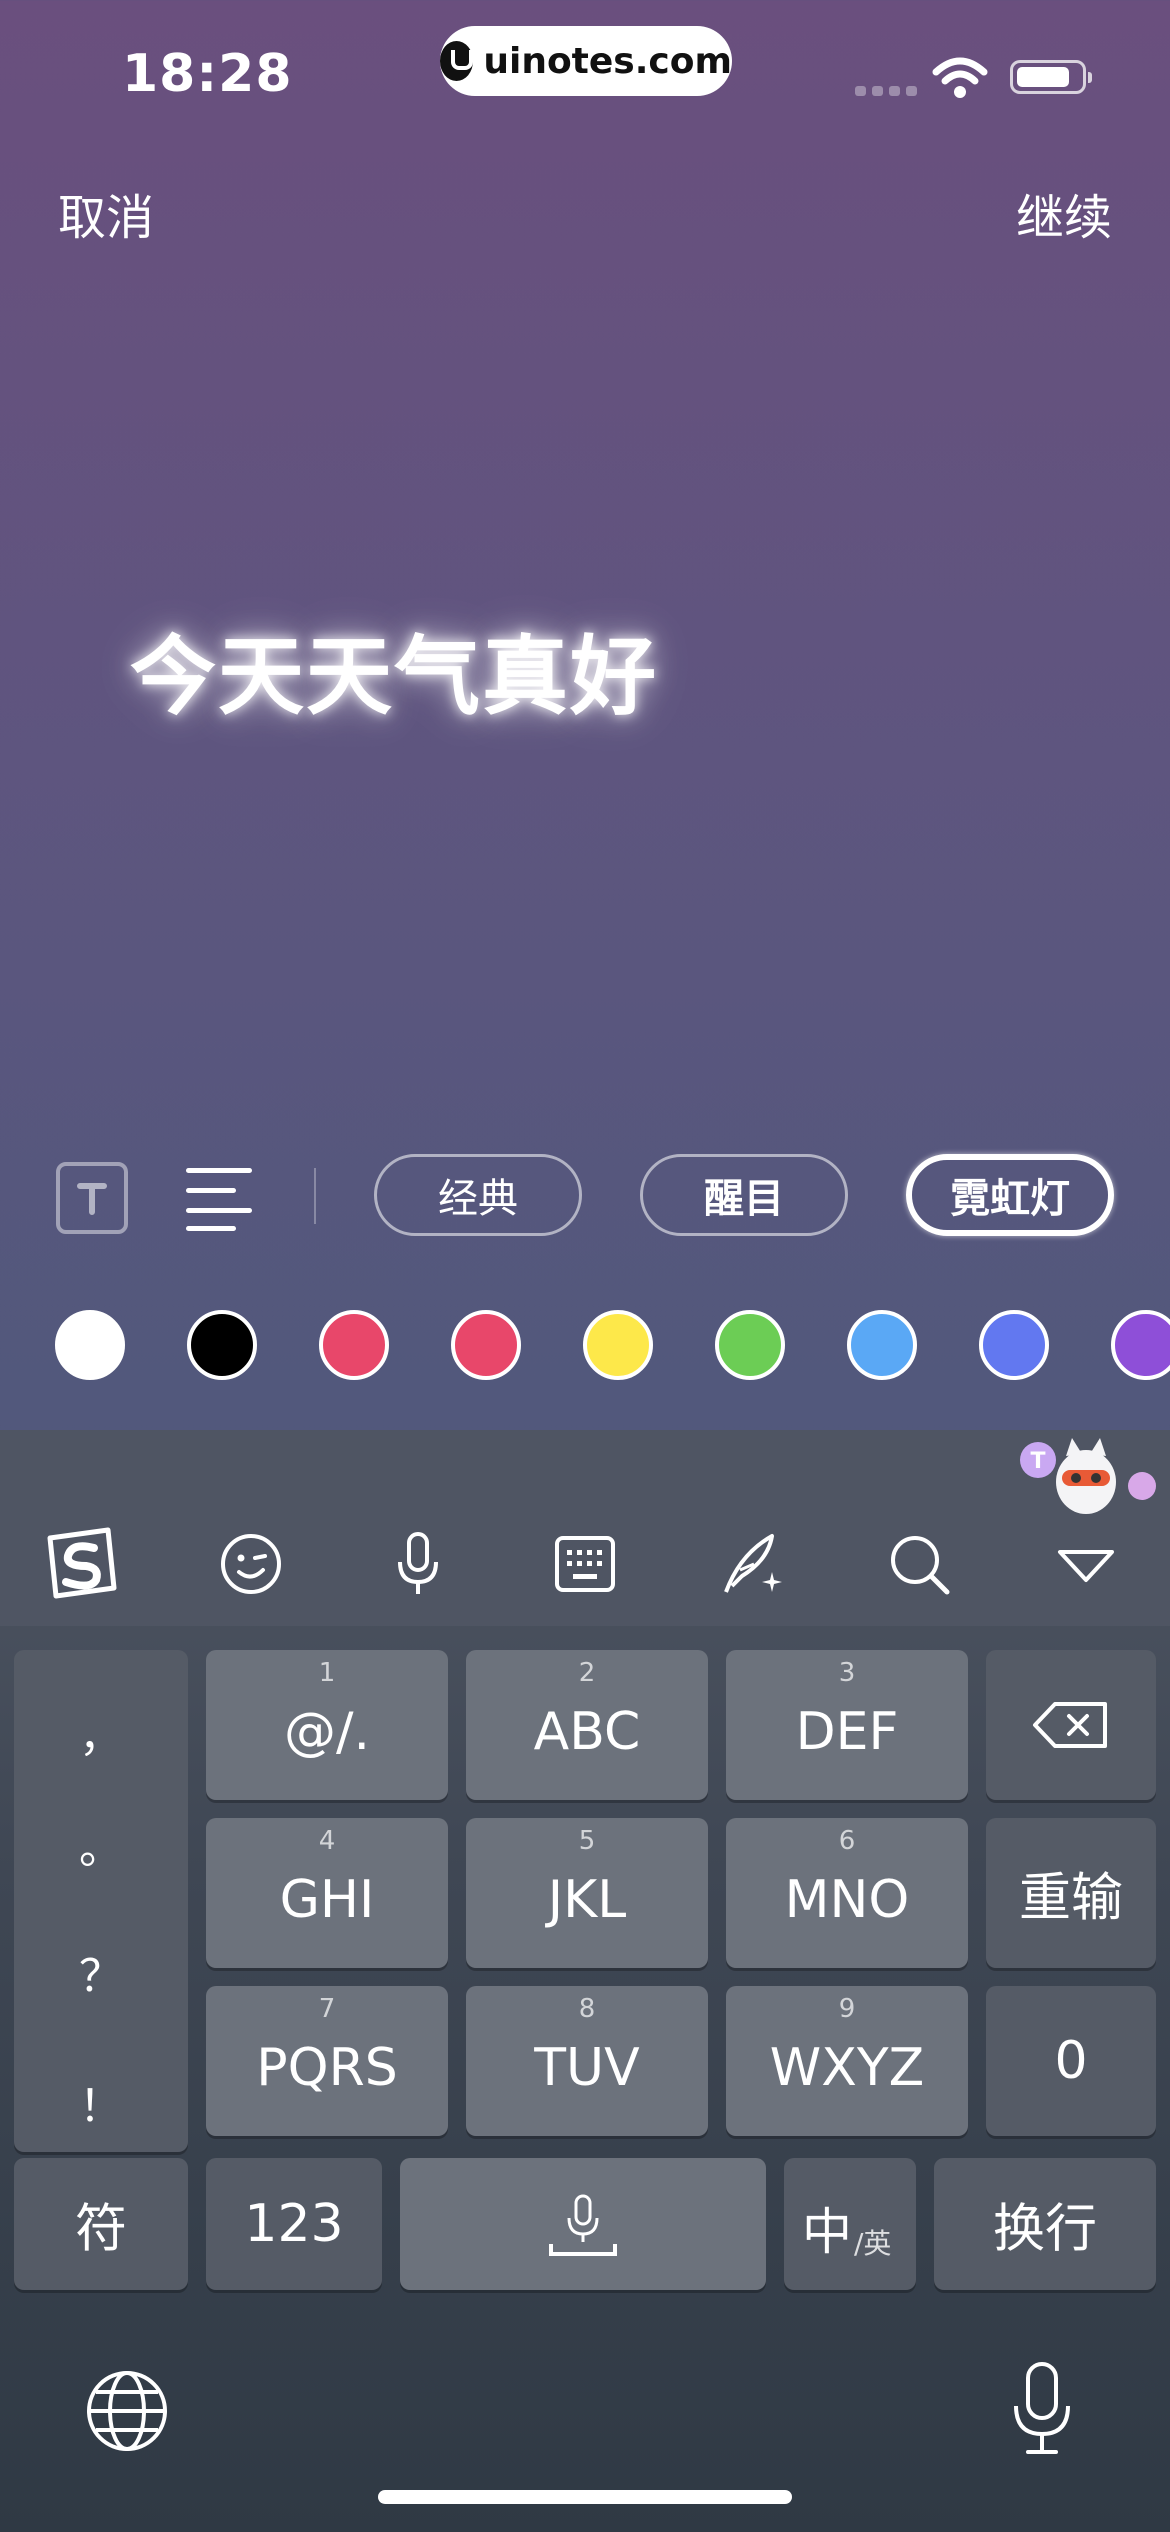 This screenshot has height=2532, width=1170. I want to click on punctuation-key: ， 。 ？ ！, so click(101, 1901).